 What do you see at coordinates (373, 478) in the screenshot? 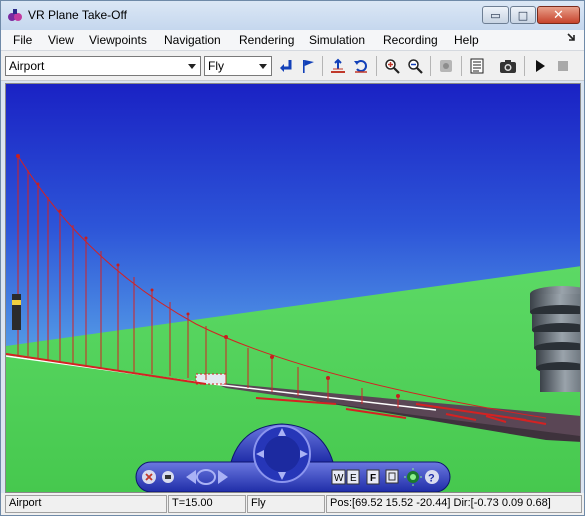
I see `nav-f-label: F` at bounding box center [373, 478].